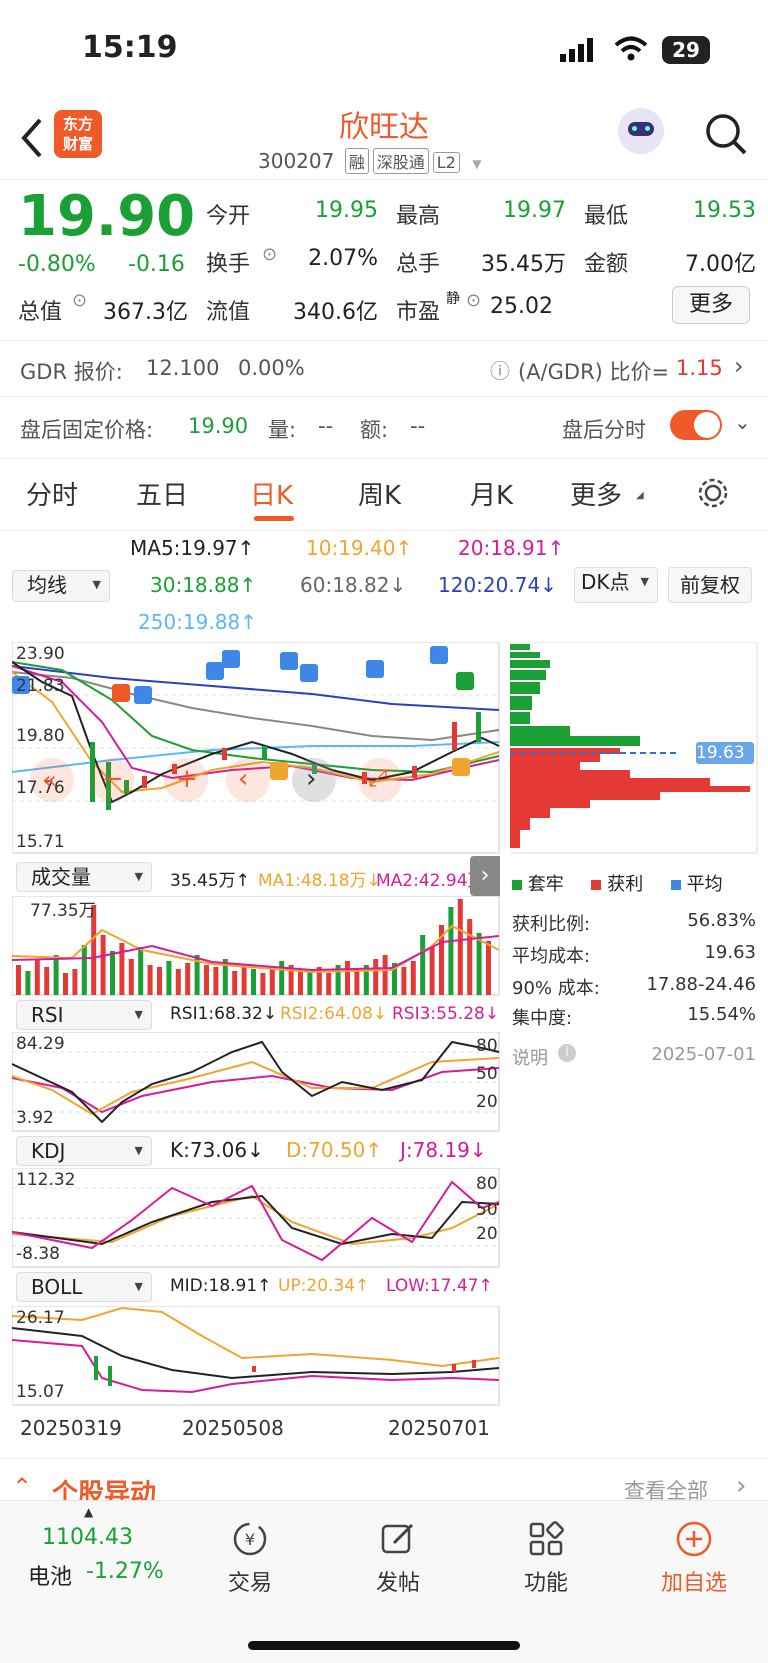 The width and height of the screenshot is (768, 1663). Describe the element at coordinates (84, 877) in the screenshot. I see `volume-select: 成交量` at that location.